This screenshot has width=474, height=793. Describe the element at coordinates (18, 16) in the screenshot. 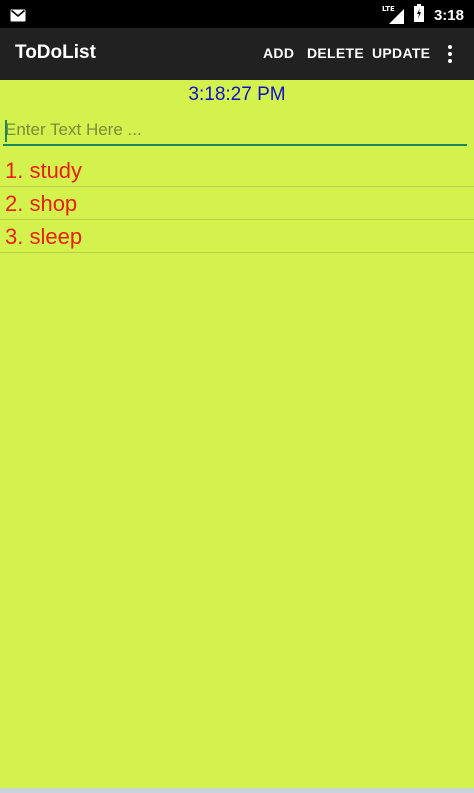

I see `gmail-icon` at that location.